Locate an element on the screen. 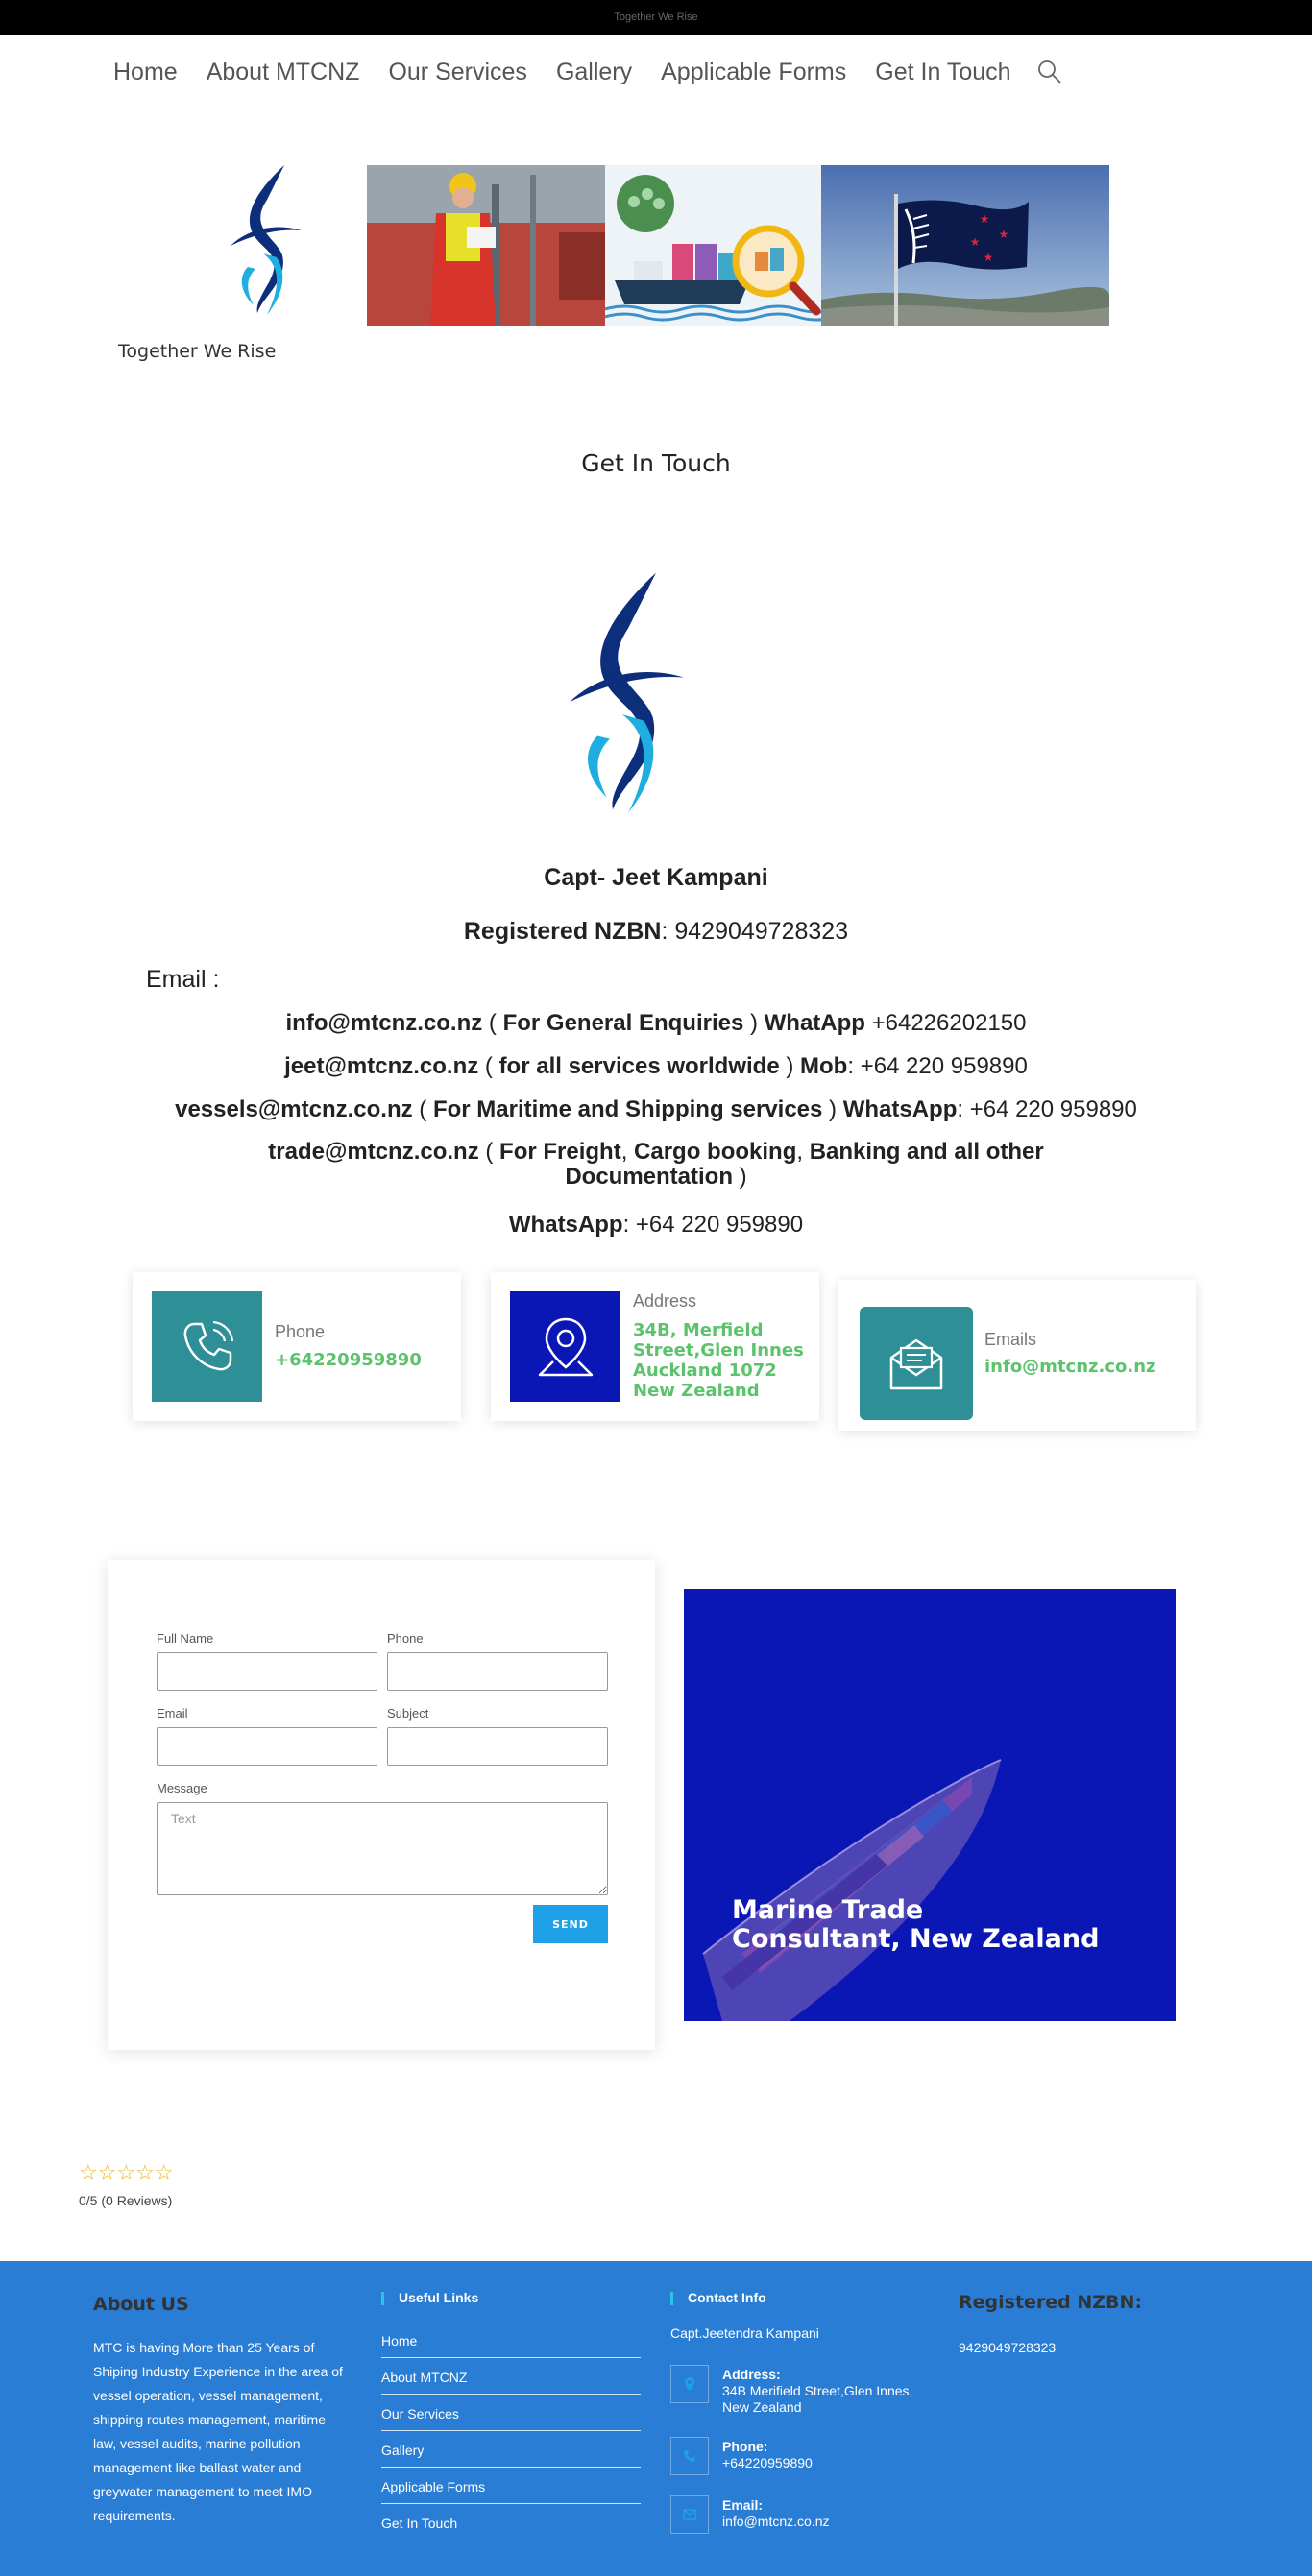 Image resolution: width=1312 pixels, height=2576 pixels. send-button: SEND is located at coordinates (571, 1924).